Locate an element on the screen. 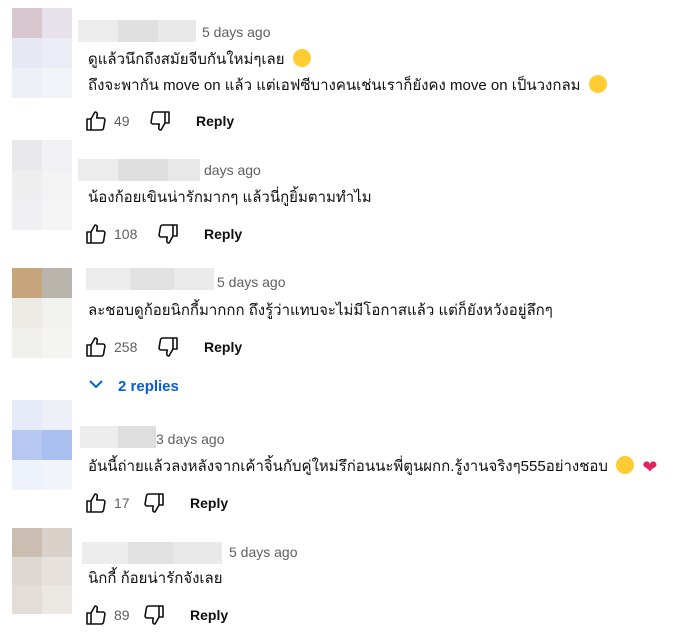 The width and height of the screenshot is (700, 637). heart-icon: ❤ is located at coordinates (650, 467).